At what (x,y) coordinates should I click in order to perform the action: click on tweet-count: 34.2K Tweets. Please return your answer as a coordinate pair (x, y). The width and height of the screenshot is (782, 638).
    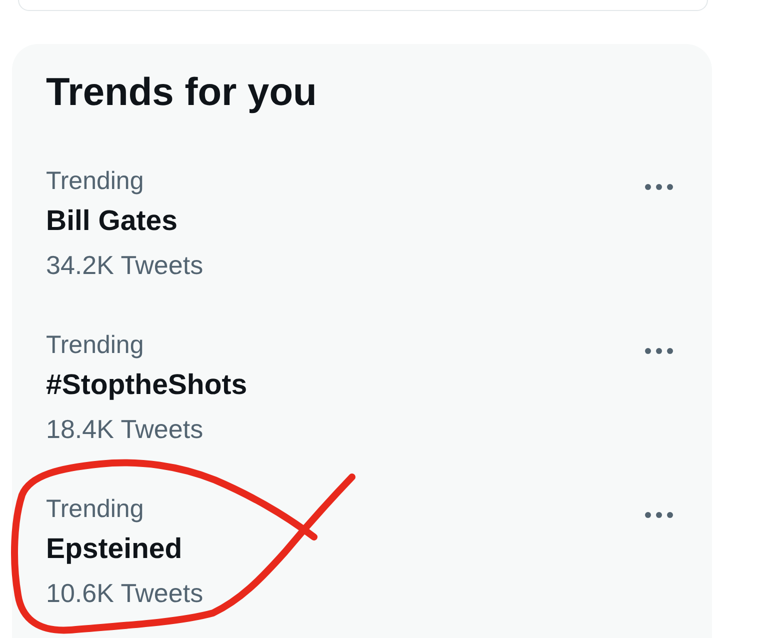
    Looking at the image, I should click on (125, 265).